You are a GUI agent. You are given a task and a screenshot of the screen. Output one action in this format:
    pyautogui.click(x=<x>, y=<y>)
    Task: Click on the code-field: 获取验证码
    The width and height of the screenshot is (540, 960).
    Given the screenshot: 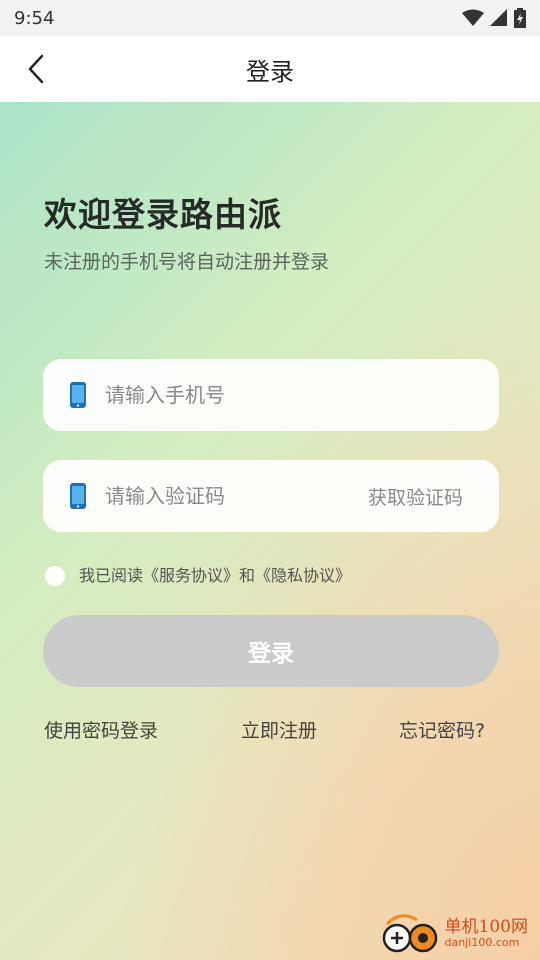 What is the action you would take?
    pyautogui.click(x=271, y=496)
    